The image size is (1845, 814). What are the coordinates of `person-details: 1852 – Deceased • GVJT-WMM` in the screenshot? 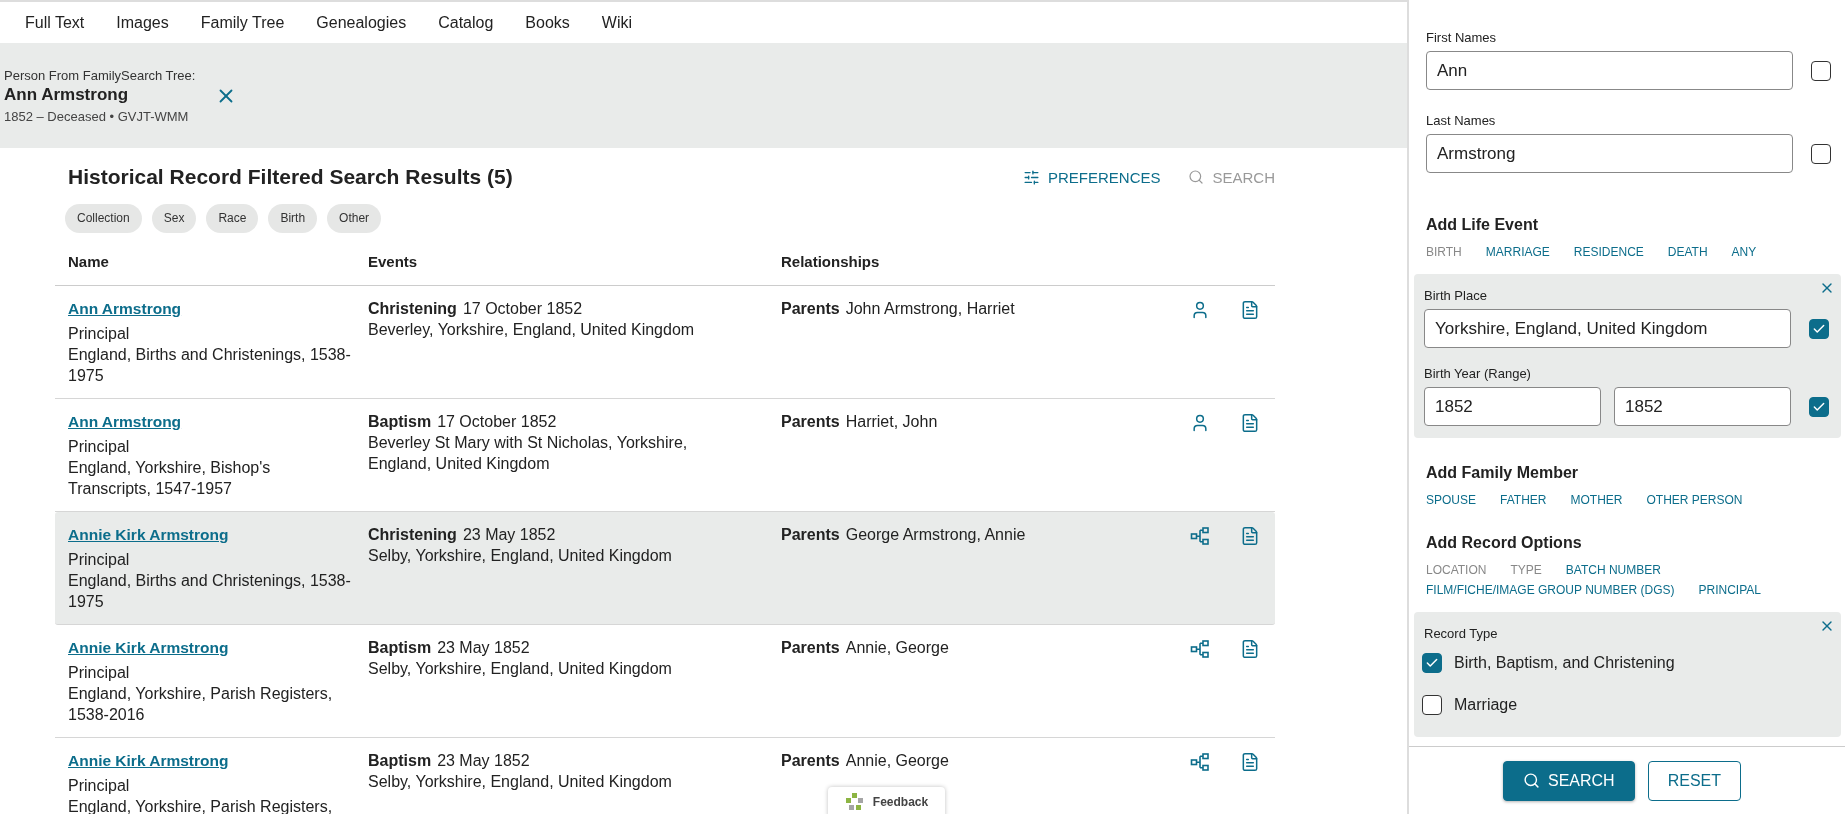 It's located at (97, 116).